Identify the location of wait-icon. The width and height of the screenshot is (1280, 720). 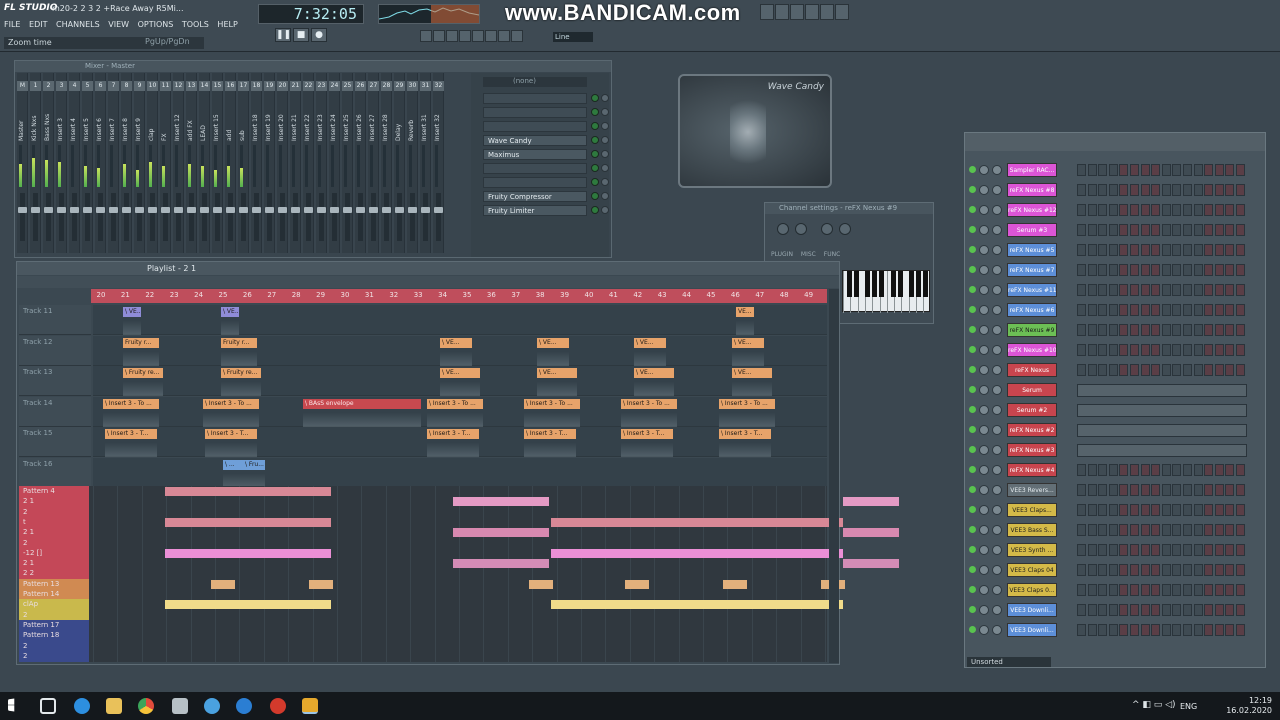
(452, 36).